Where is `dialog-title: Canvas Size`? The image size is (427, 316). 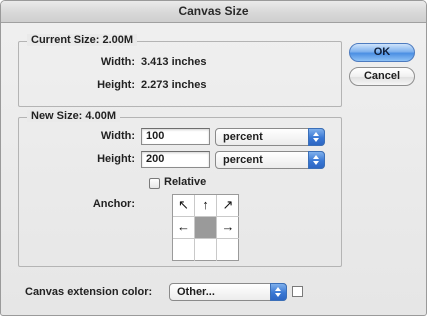 dialog-title: Canvas Size is located at coordinates (213, 12).